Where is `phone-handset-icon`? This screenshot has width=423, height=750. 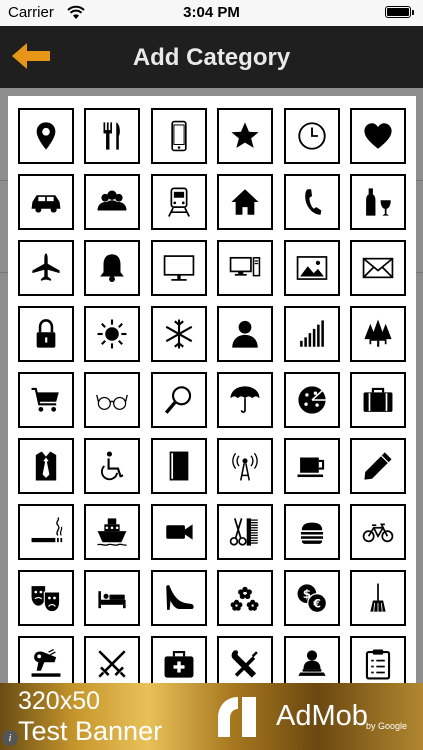 phone-handset-icon is located at coordinates (312, 202).